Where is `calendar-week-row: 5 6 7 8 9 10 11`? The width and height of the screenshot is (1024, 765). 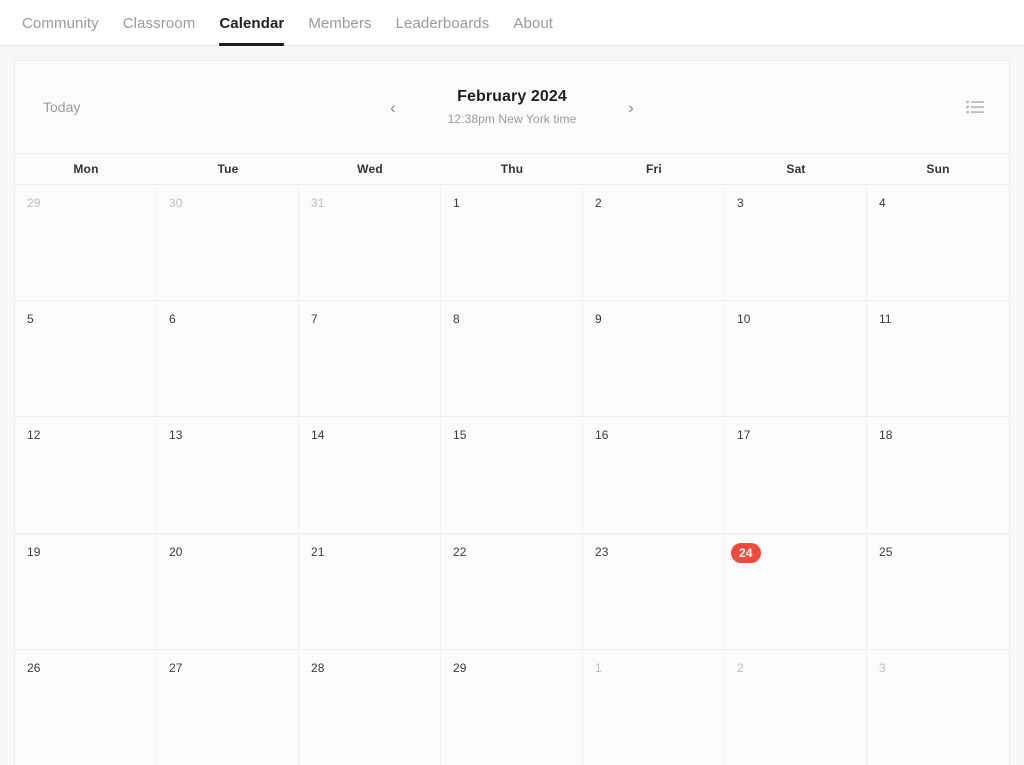
calendar-week-row: 5 6 7 8 9 10 11 is located at coordinates (512, 359).